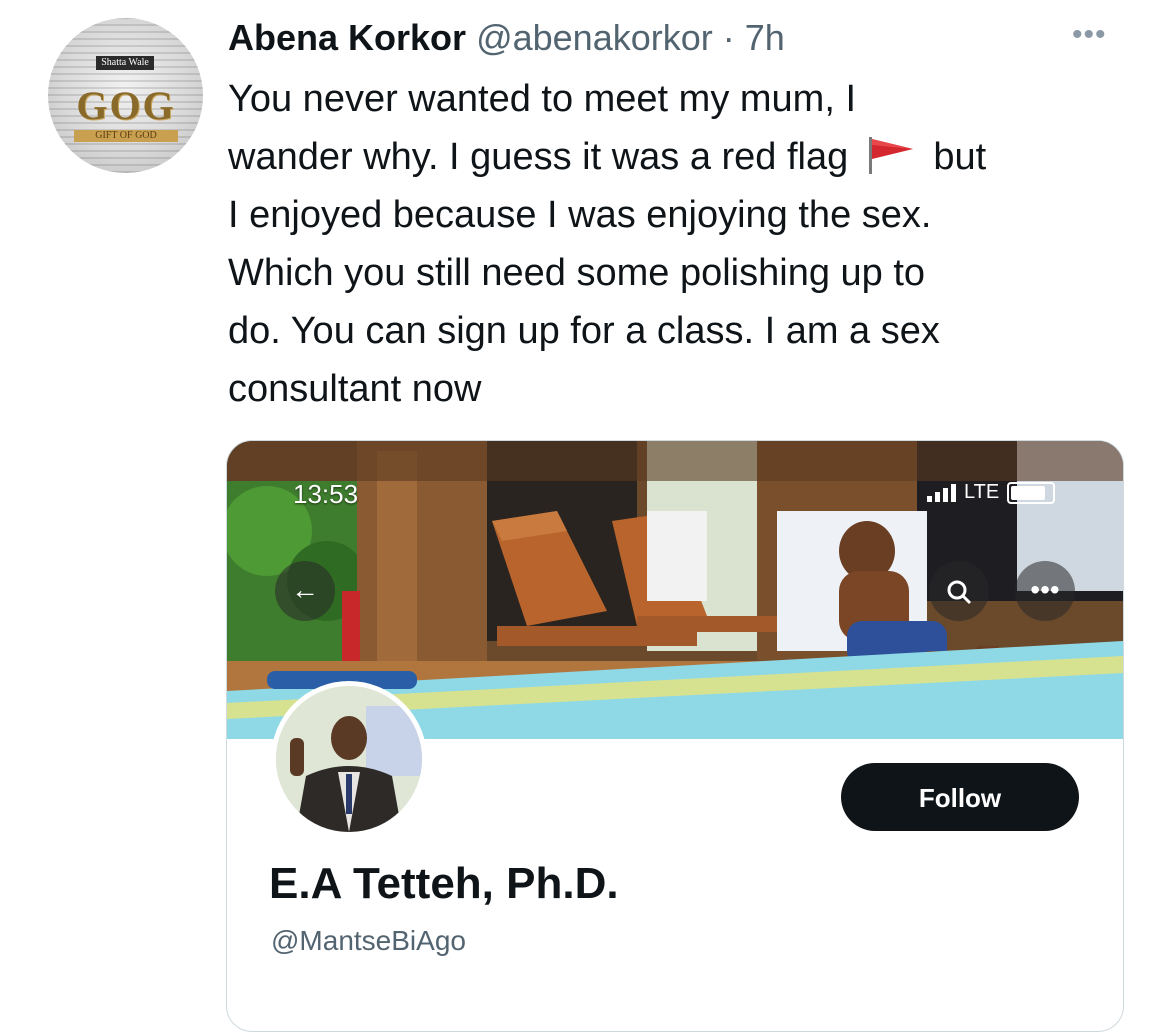 Image resolution: width=1170 pixels, height=1032 pixels. What do you see at coordinates (1031, 492) in the screenshot?
I see `battery-icon` at bounding box center [1031, 492].